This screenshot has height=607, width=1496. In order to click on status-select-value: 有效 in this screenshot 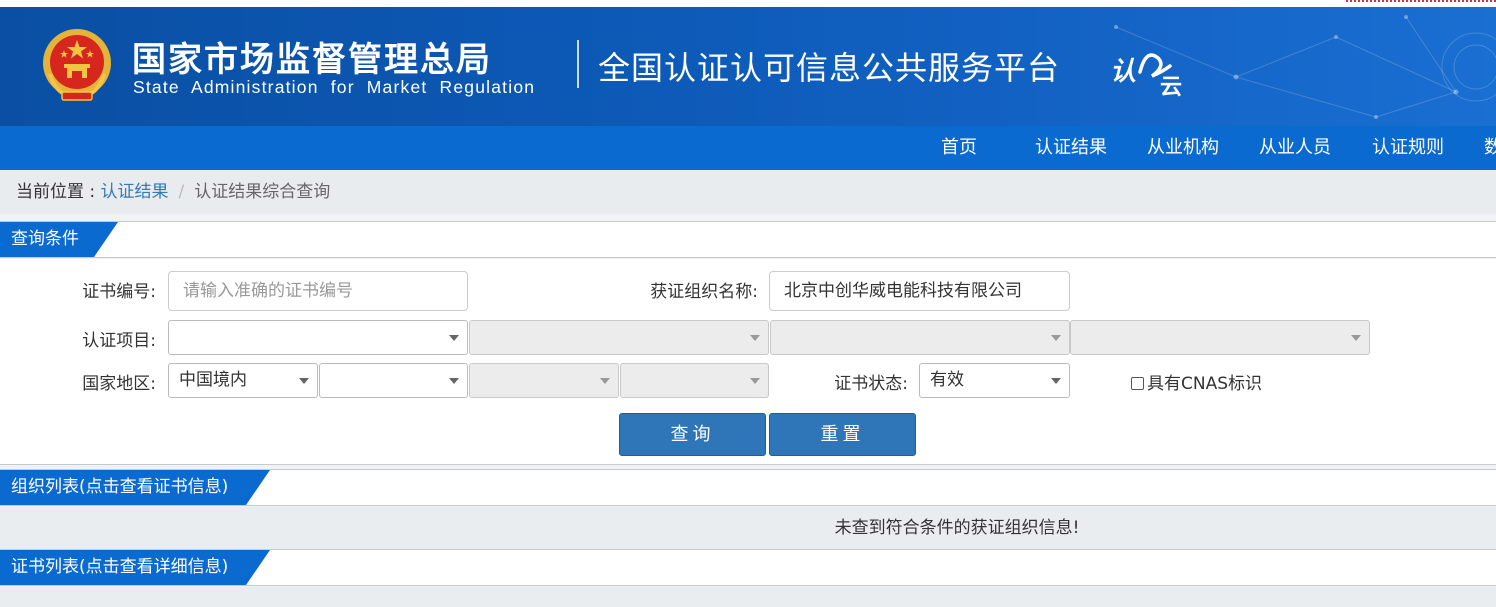, I will do `click(947, 380)`.